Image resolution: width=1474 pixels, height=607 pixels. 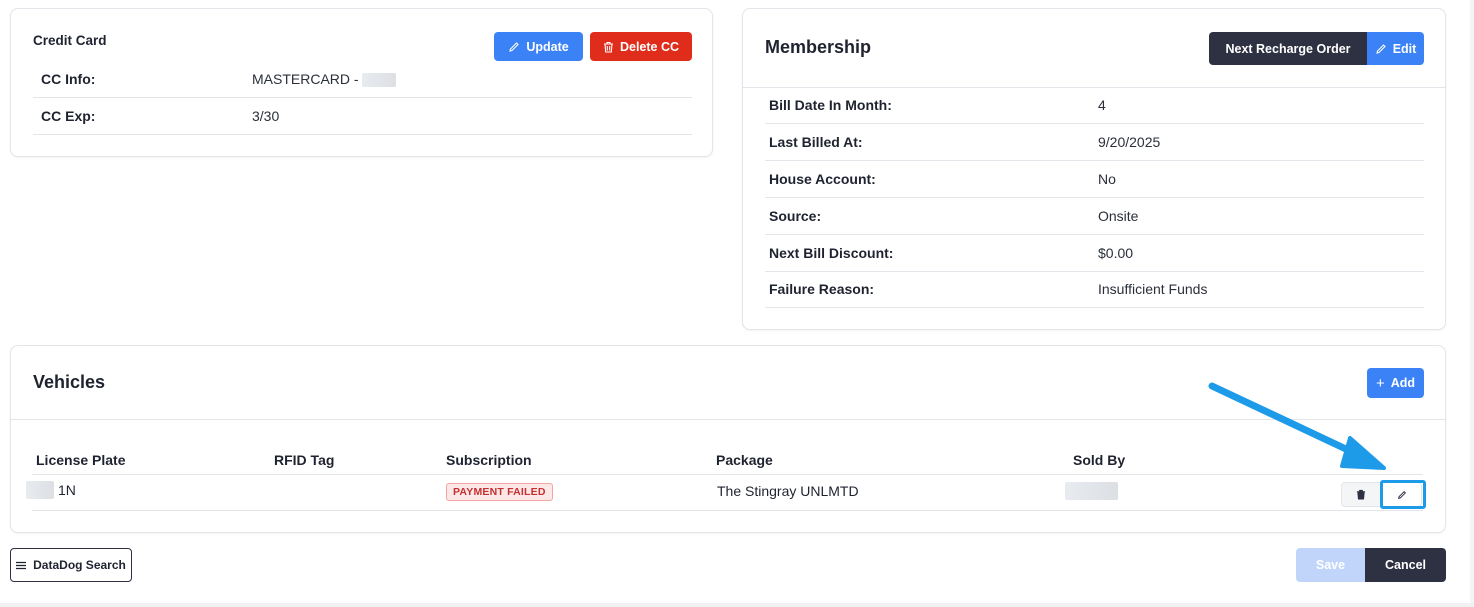 What do you see at coordinates (1107, 179) in the screenshot?
I see `house-account-value: No` at bounding box center [1107, 179].